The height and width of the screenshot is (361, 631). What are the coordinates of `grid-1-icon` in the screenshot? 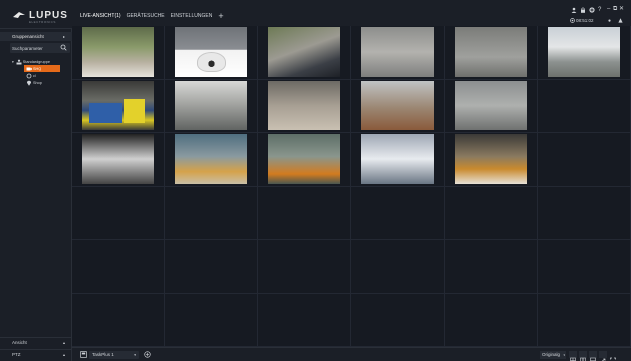 It's located at (573, 359).